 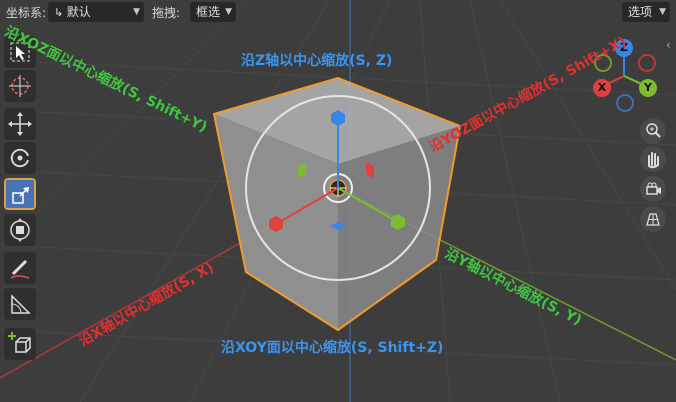 I want to click on cursor-icon, so click(x=20, y=86).